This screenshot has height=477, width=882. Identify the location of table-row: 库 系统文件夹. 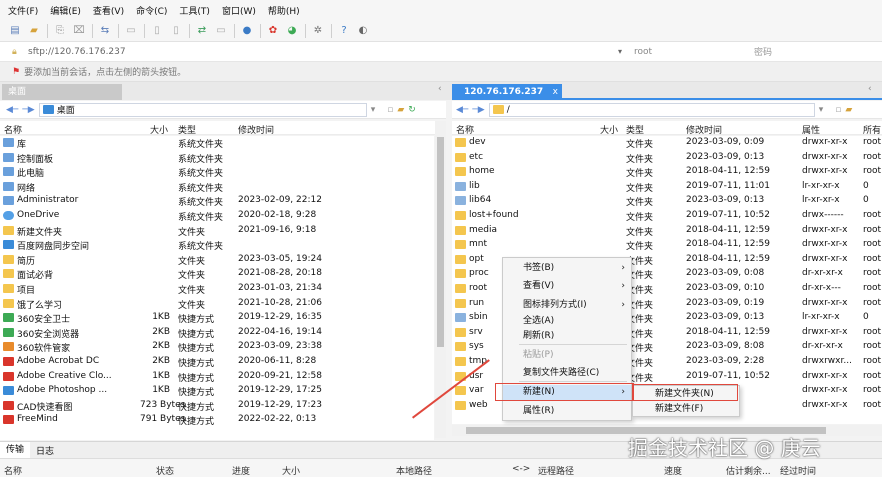
(217, 143).